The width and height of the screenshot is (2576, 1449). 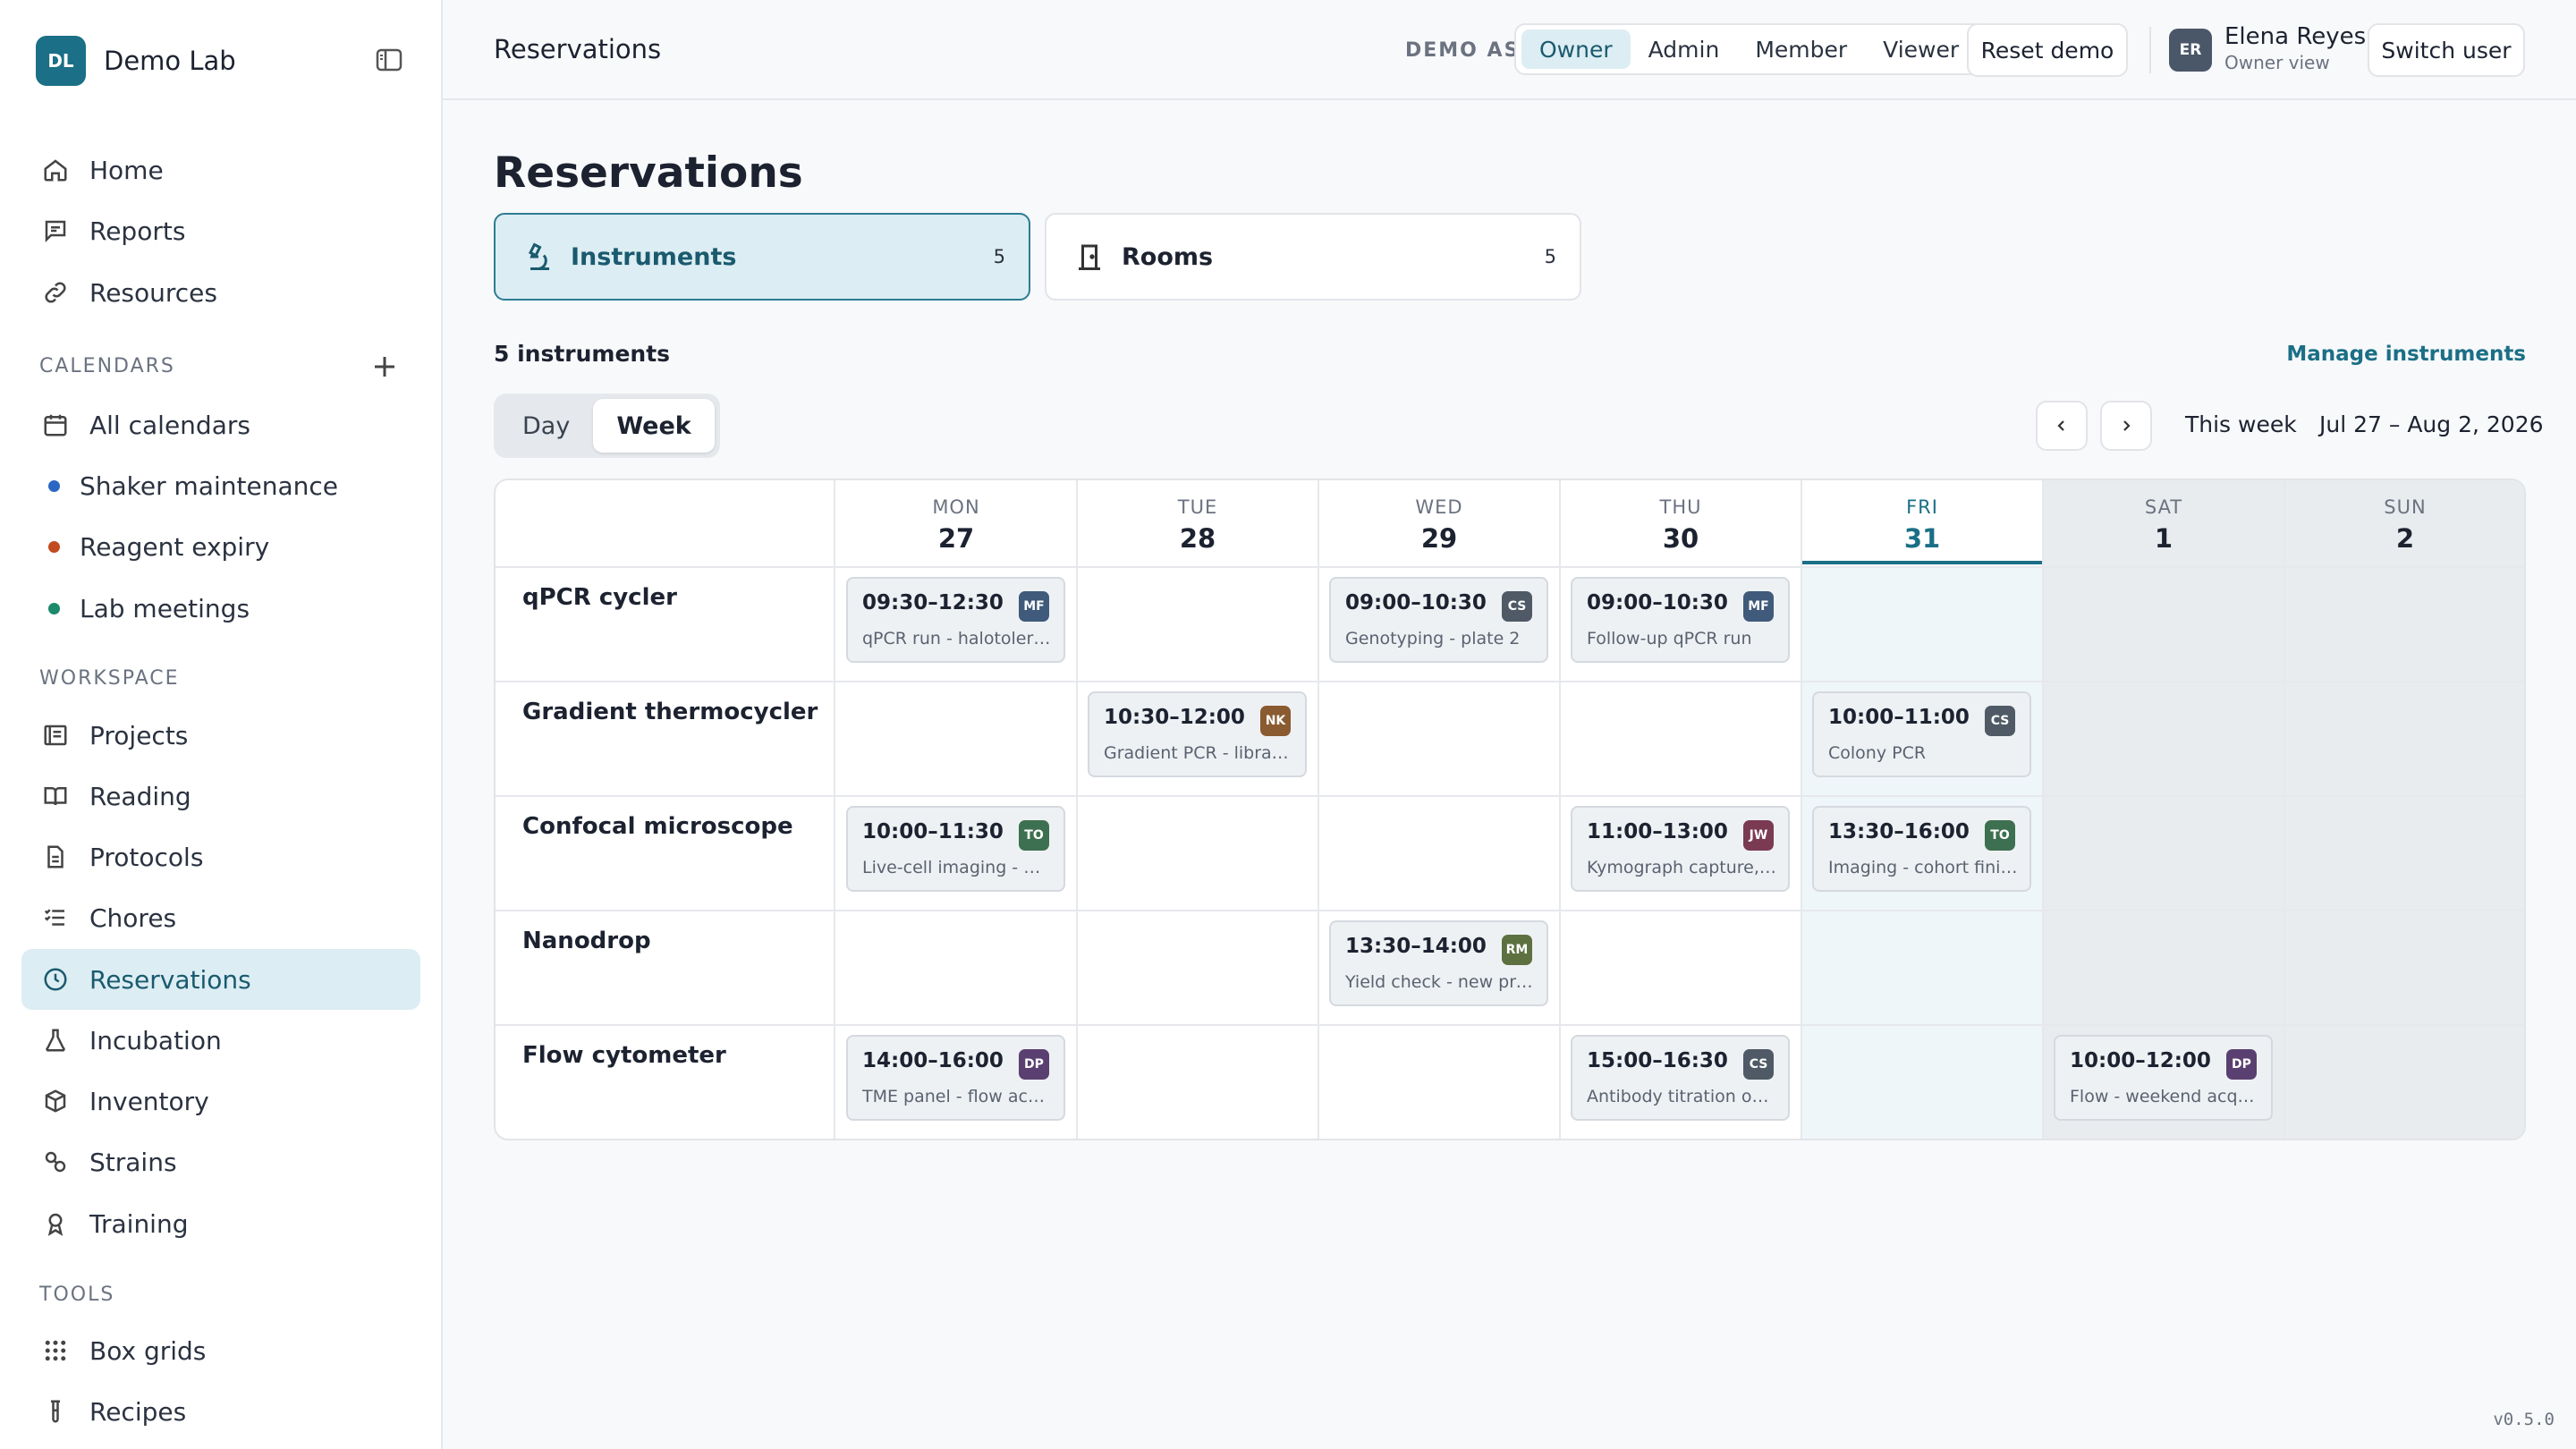 I want to click on sidebar-item-label: Lab meetings, so click(x=165, y=608).